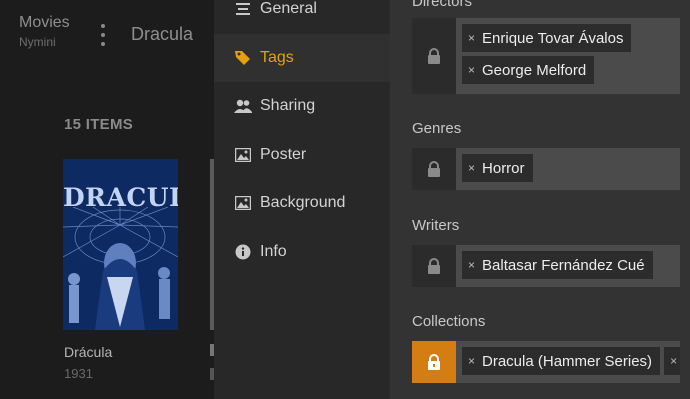 The height and width of the screenshot is (399, 690). What do you see at coordinates (277, 57) in the screenshot?
I see `sidebar-item-label: Tags` at bounding box center [277, 57].